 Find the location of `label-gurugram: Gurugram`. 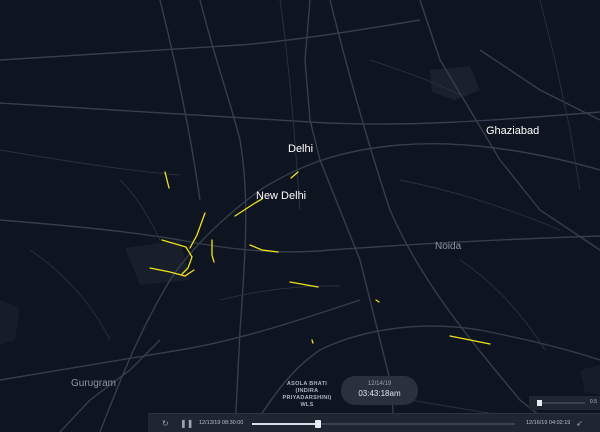

label-gurugram: Gurugram is located at coordinates (94, 383).